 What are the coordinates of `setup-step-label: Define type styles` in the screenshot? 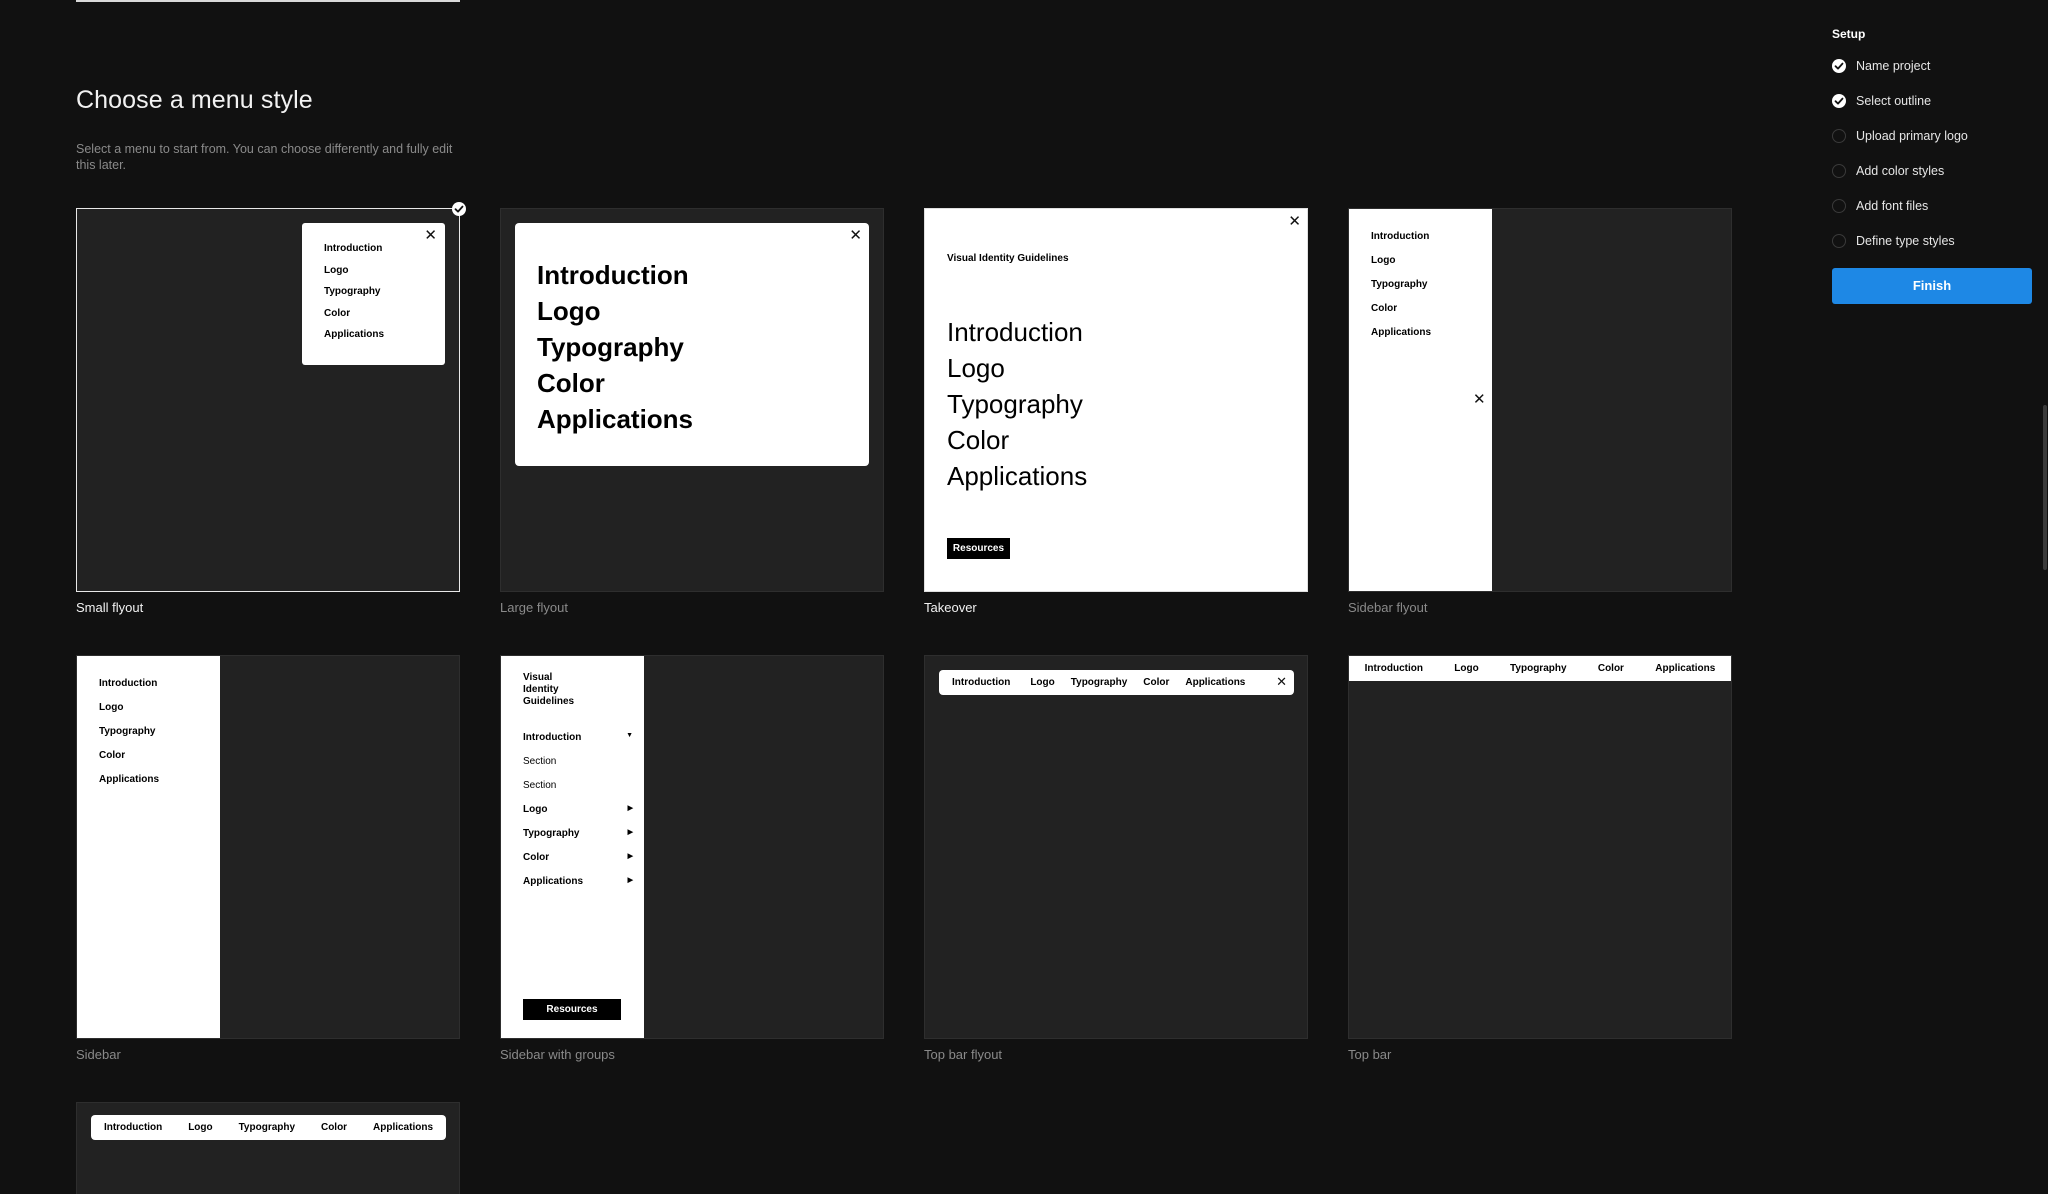 It's located at (1905, 241).